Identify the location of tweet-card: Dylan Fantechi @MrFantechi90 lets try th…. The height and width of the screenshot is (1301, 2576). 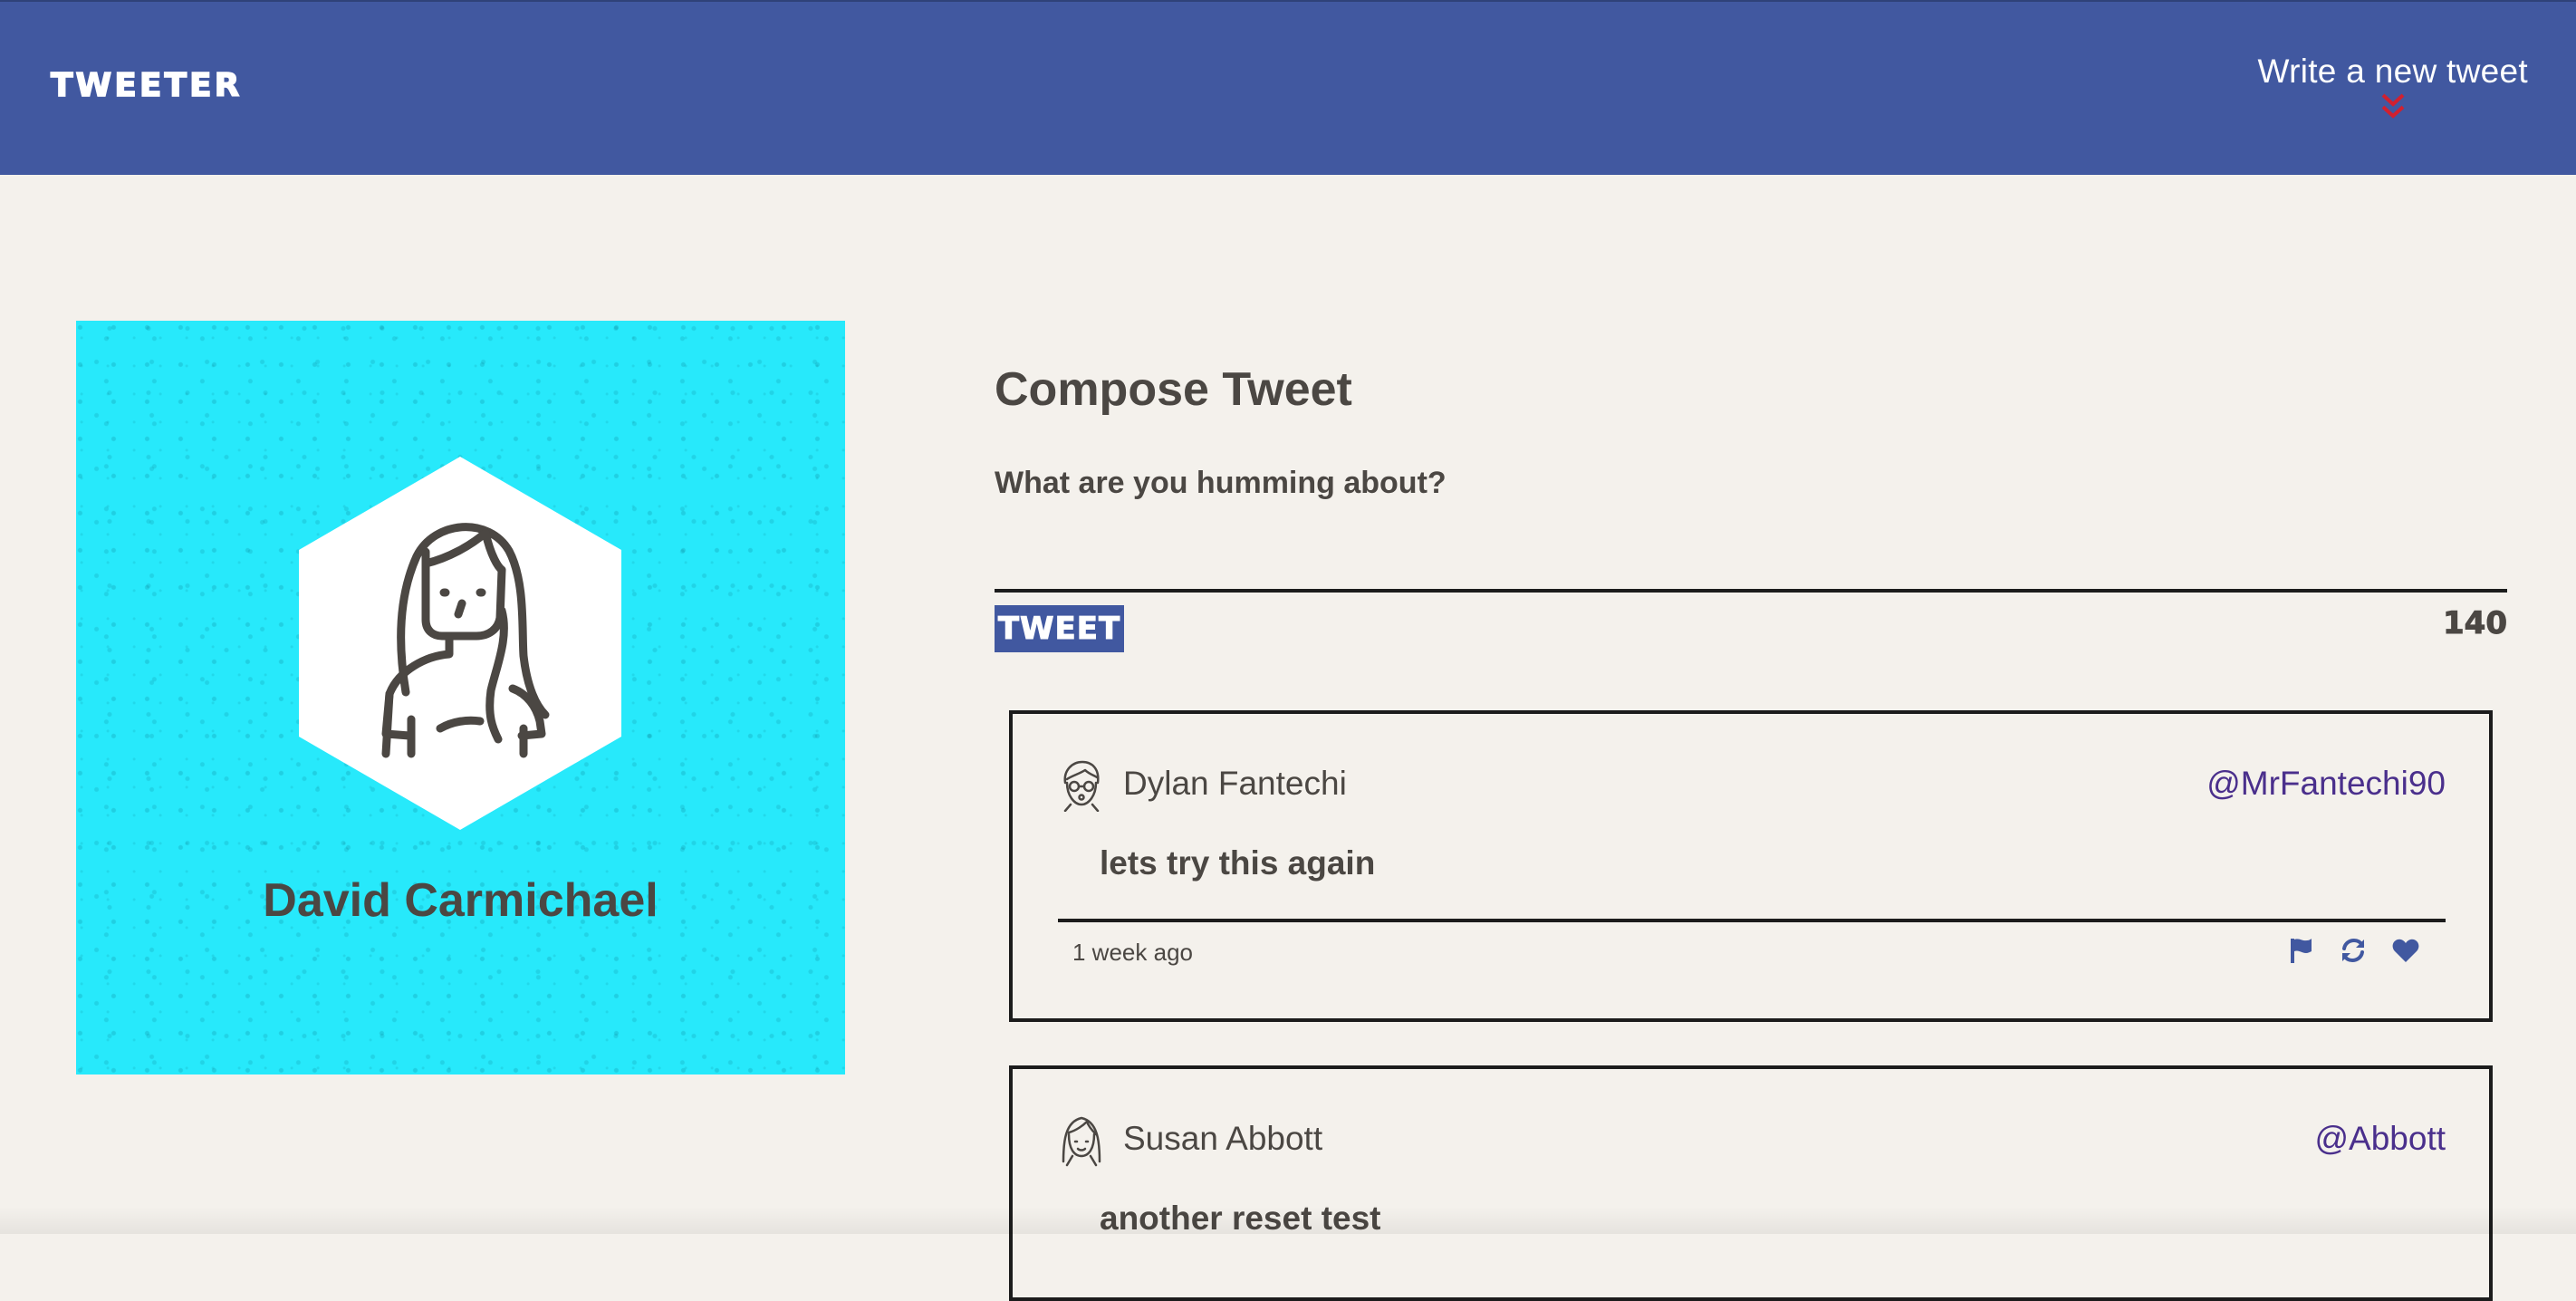
(1751, 866).